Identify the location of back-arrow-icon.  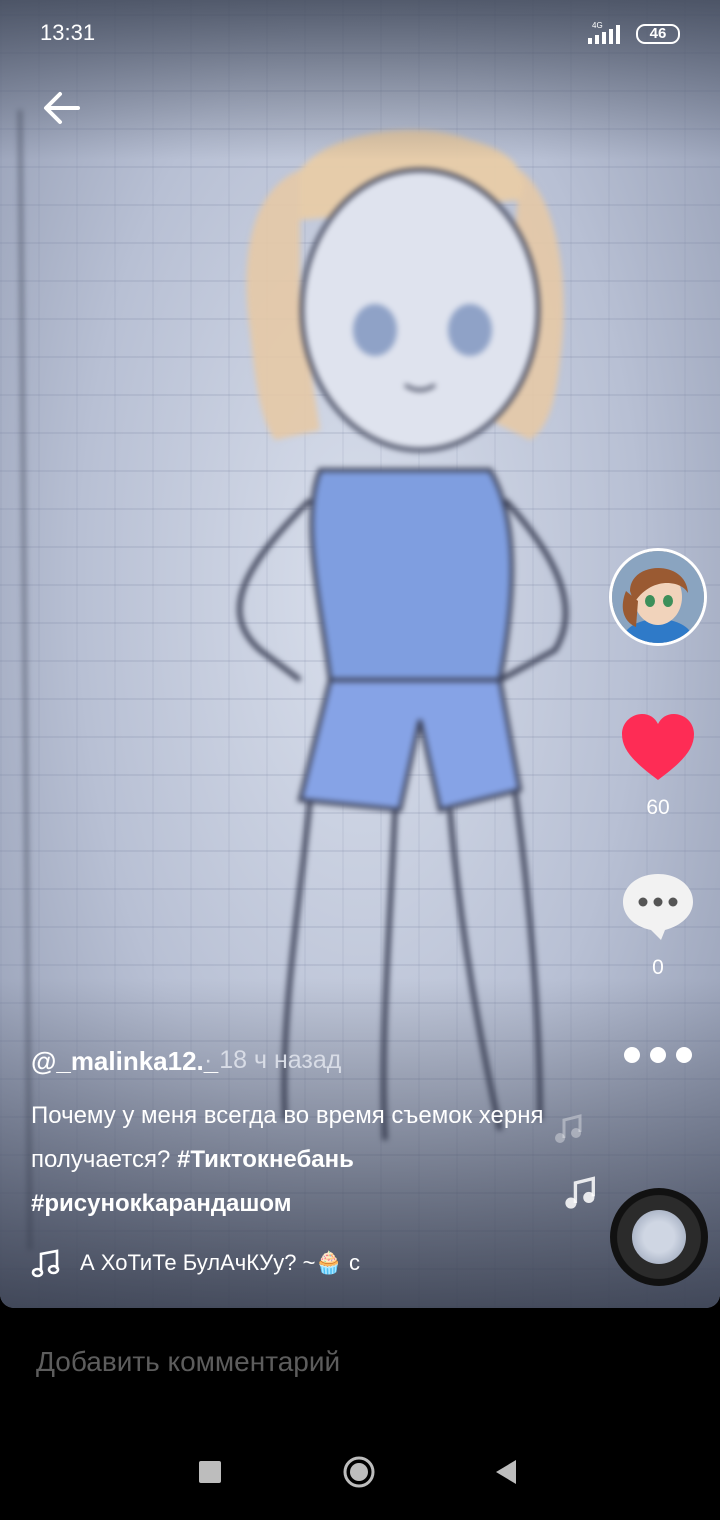
(62, 108).